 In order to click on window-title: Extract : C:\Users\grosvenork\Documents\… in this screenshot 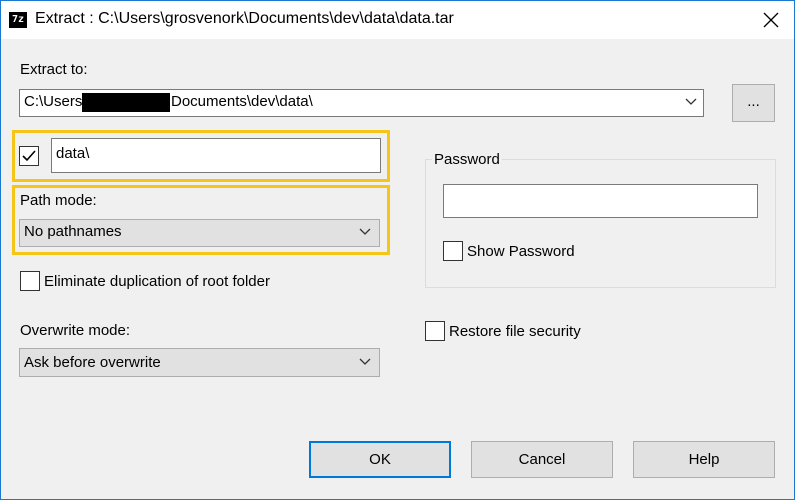, I will do `click(244, 18)`.